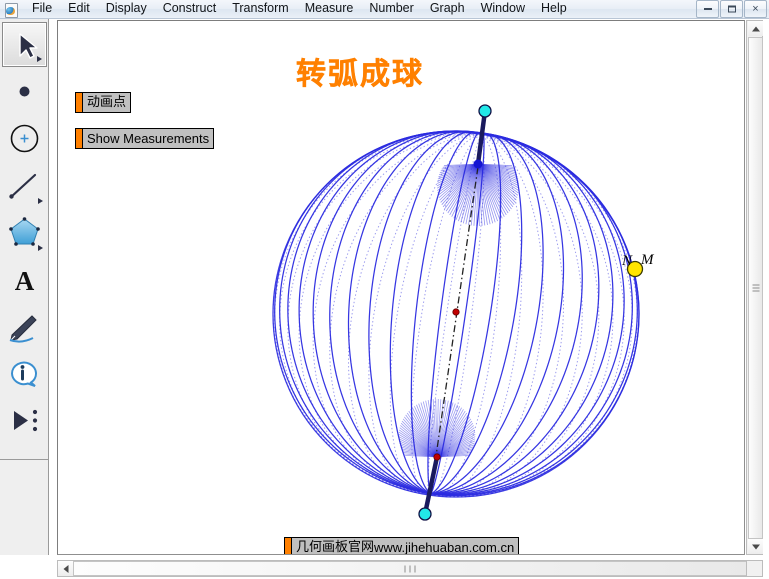 Image resolution: width=769 pixels, height=579 pixels. What do you see at coordinates (24, 373) in the screenshot?
I see `information-tool` at bounding box center [24, 373].